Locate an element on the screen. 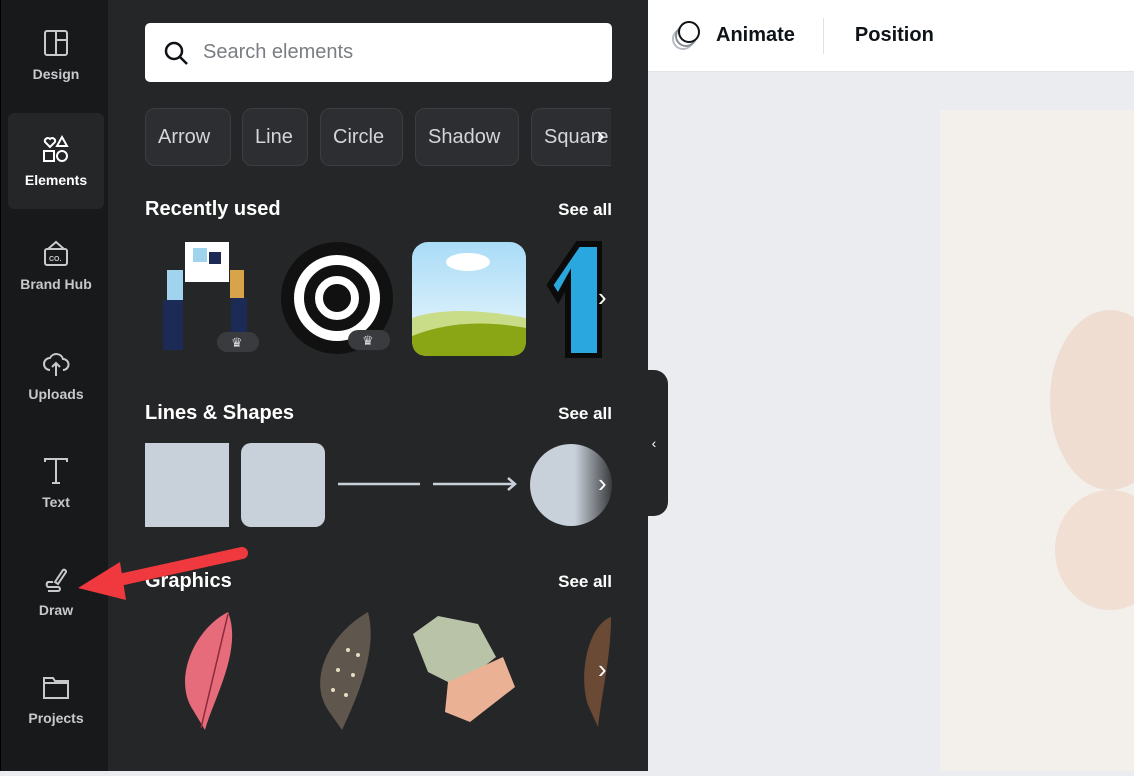 The width and height of the screenshot is (1134, 776). section-title: Recently used is located at coordinates (213, 209).